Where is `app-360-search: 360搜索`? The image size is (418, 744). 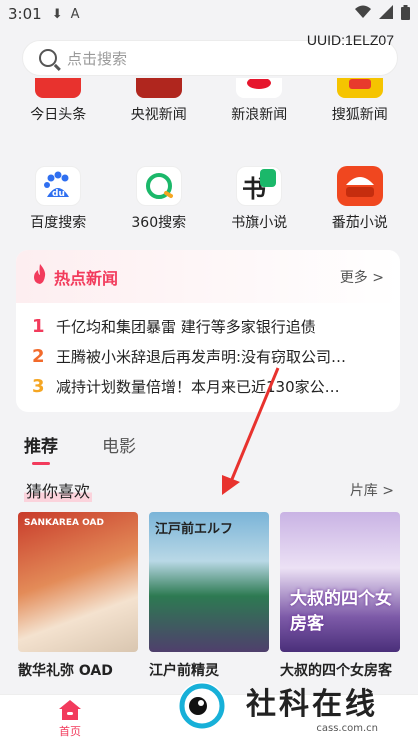
app-360-search: 360搜索 is located at coordinates (159, 199).